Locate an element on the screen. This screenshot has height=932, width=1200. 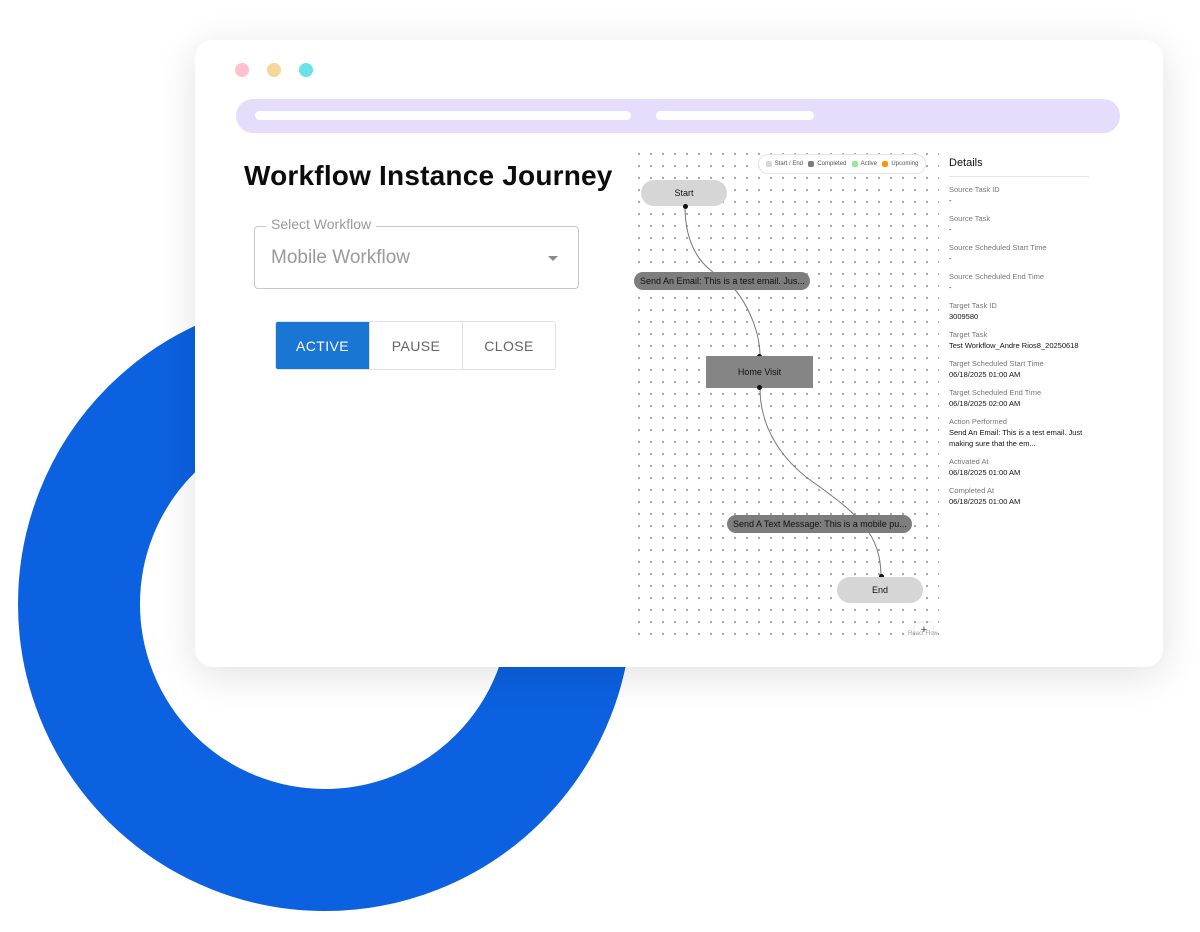
status-toggle-group: ACTIVE PAUSE CLOSE is located at coordinates (415, 345).